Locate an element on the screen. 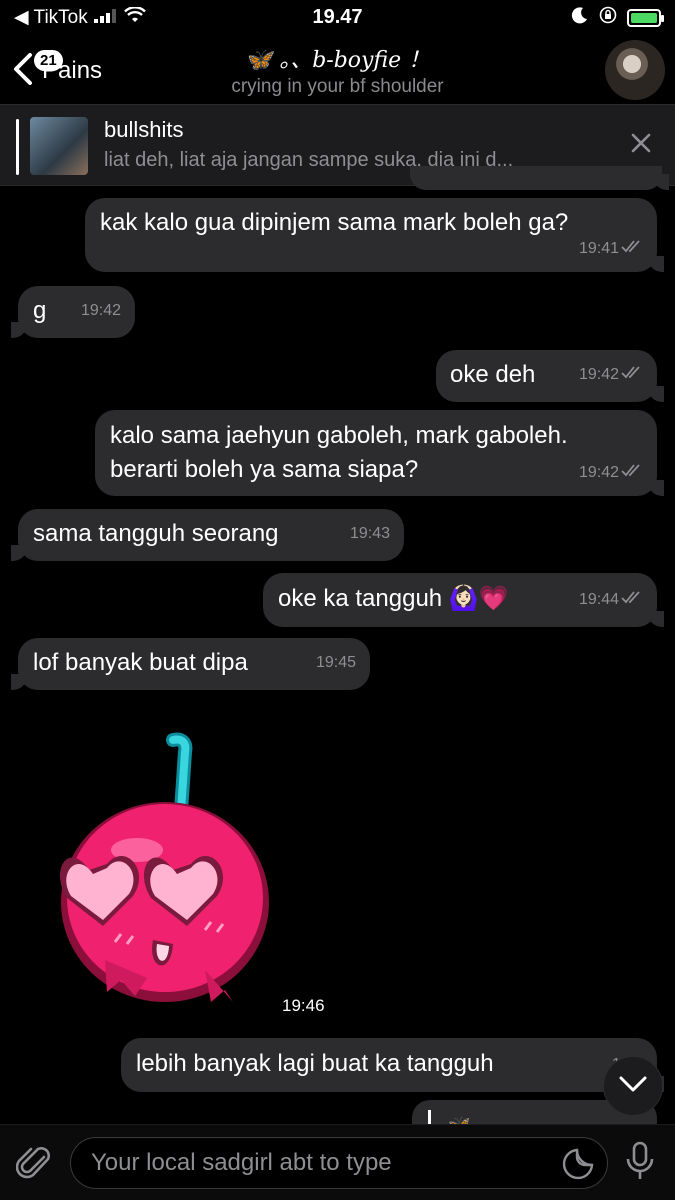 Image resolution: width=675 pixels, height=1200 pixels. sticker-icon is located at coordinates (578, 1166).